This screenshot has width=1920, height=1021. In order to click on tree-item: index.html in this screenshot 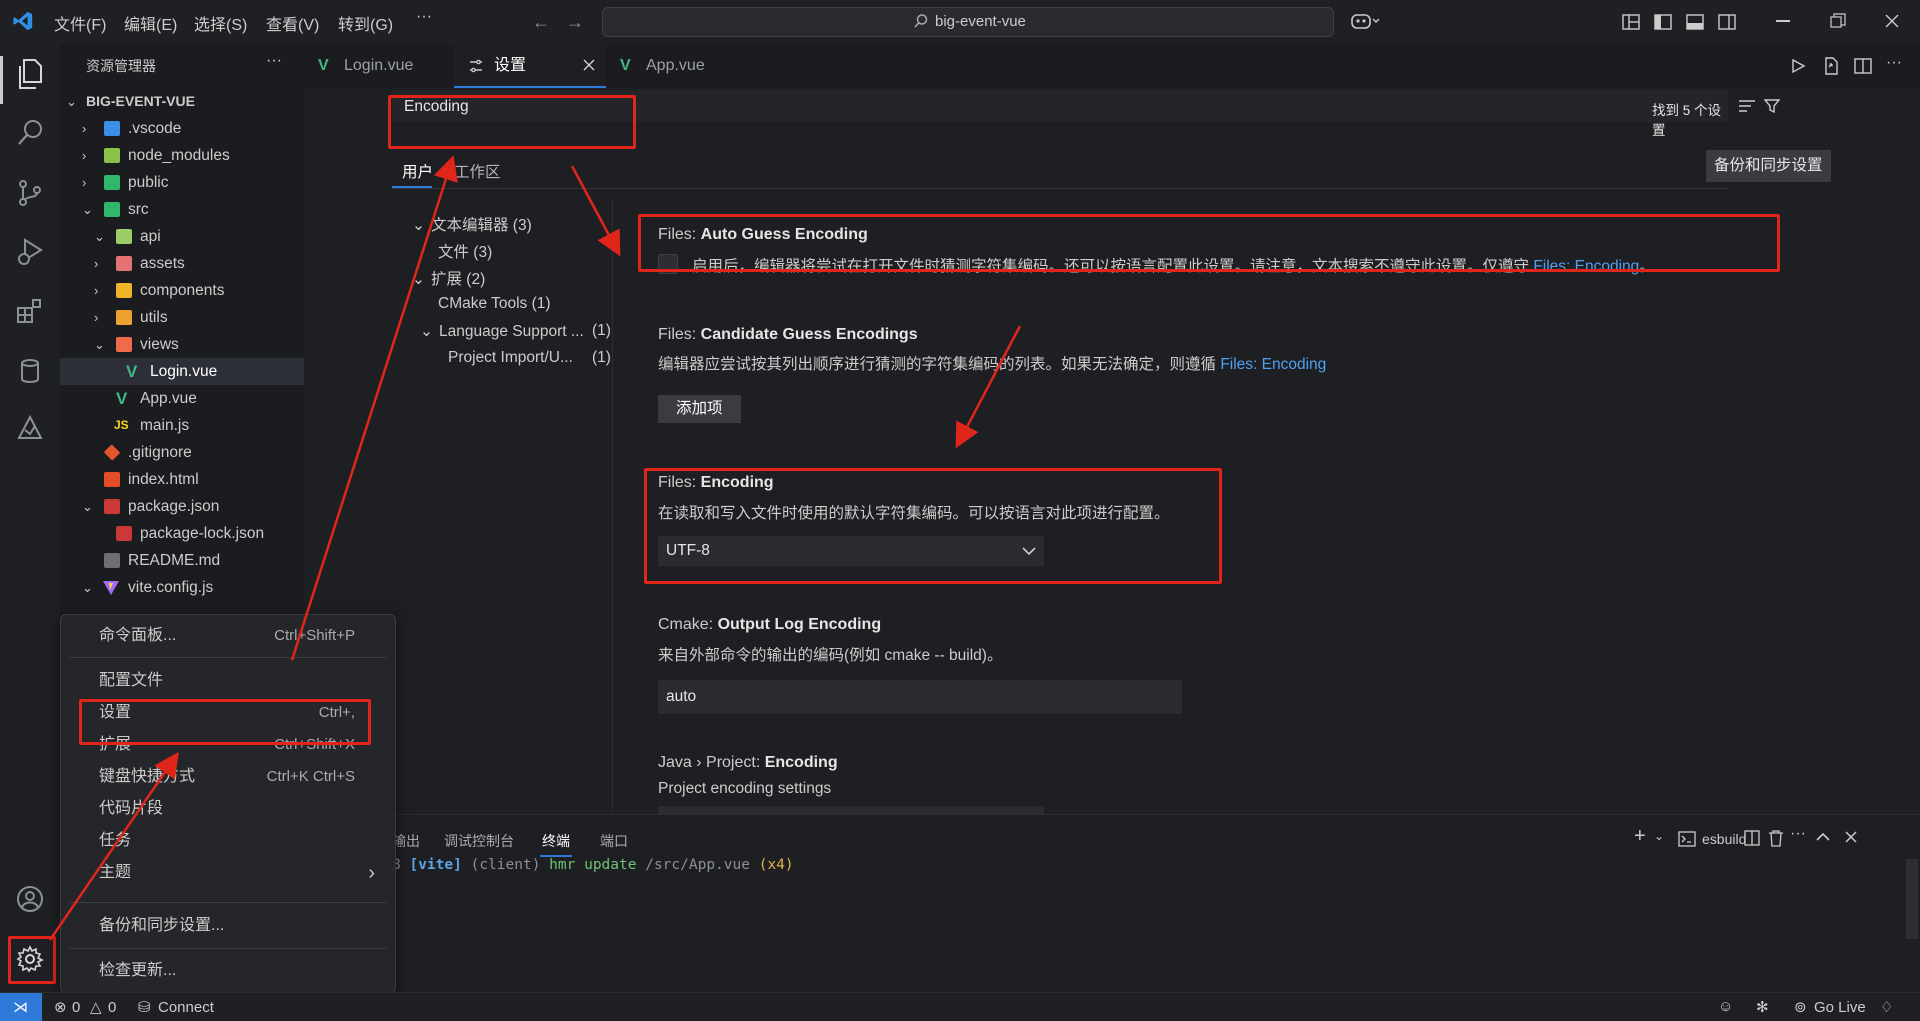, I will do `click(182, 479)`.